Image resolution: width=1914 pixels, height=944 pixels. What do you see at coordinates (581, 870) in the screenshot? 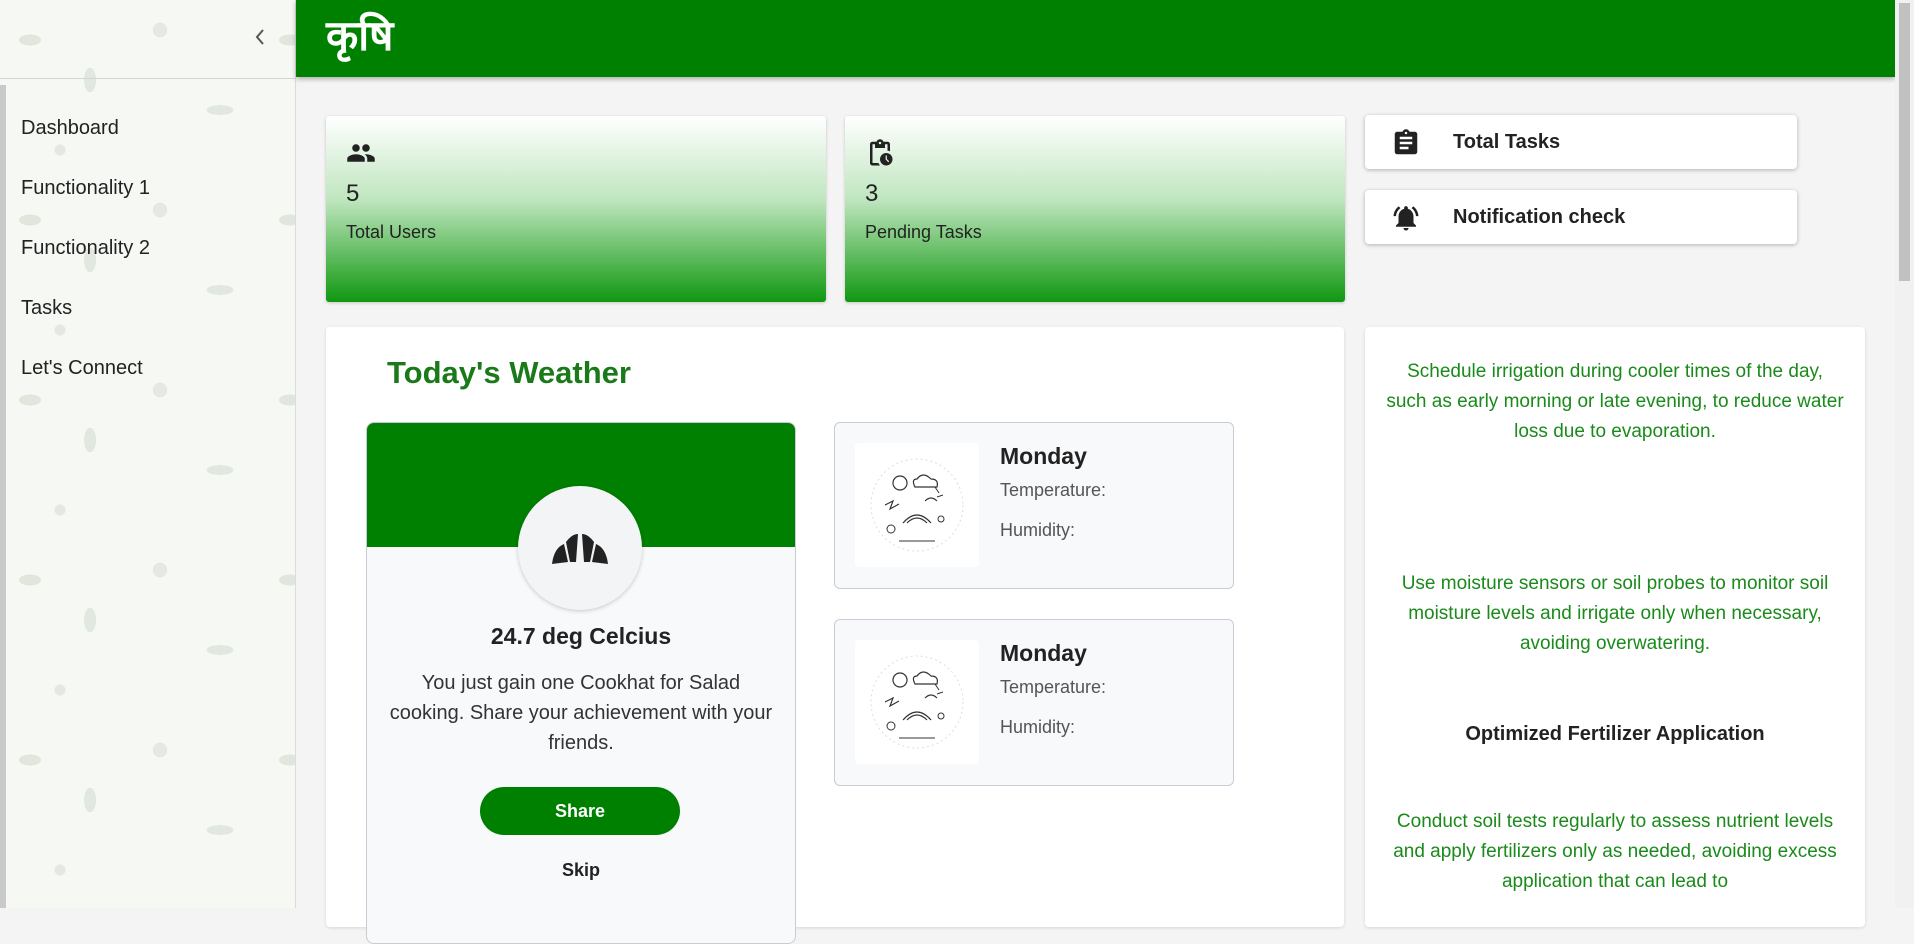
I see `skip-button: Skip` at bounding box center [581, 870].